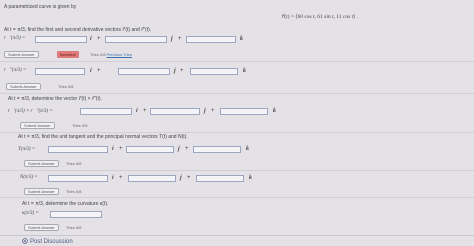  What do you see at coordinates (78, 149) in the screenshot?
I see `T-i-input` at bounding box center [78, 149].